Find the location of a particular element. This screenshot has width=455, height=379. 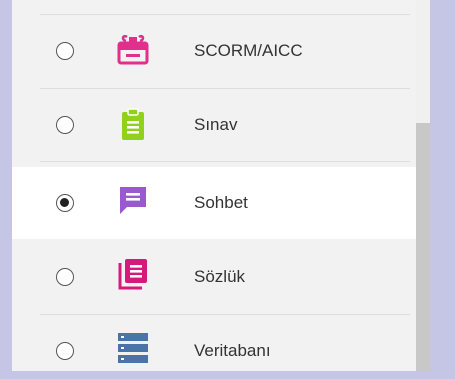

scorm-package-icon is located at coordinates (133, 50).